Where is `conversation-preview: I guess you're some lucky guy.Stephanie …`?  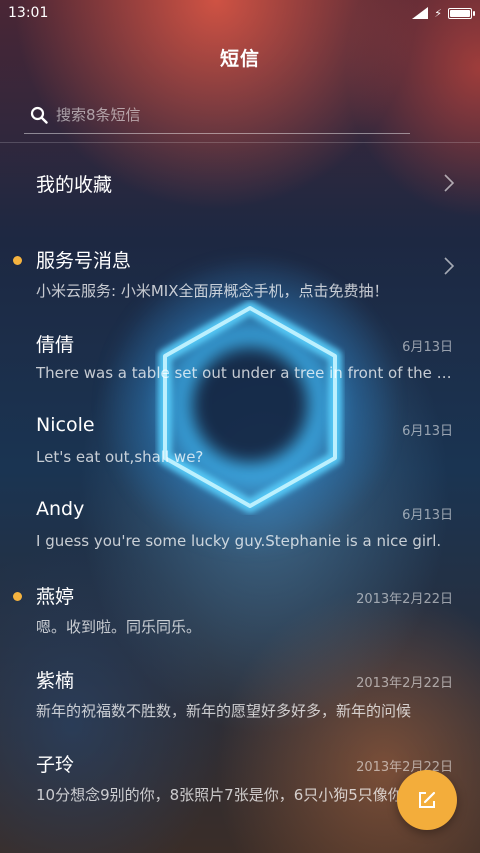 conversation-preview: I guess you're some lucky guy.Stephanie … is located at coordinates (239, 541).